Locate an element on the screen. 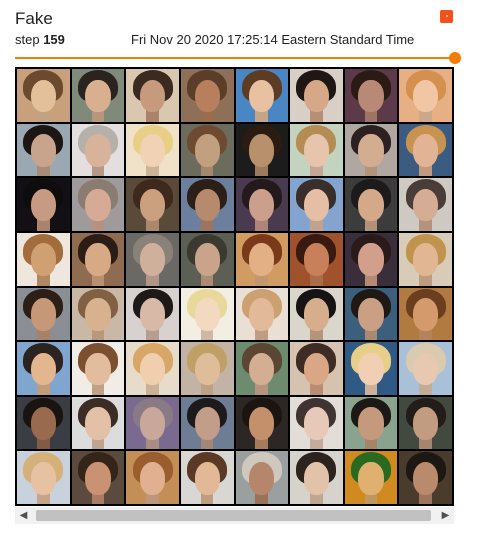  step-label: step is located at coordinates (27, 39).